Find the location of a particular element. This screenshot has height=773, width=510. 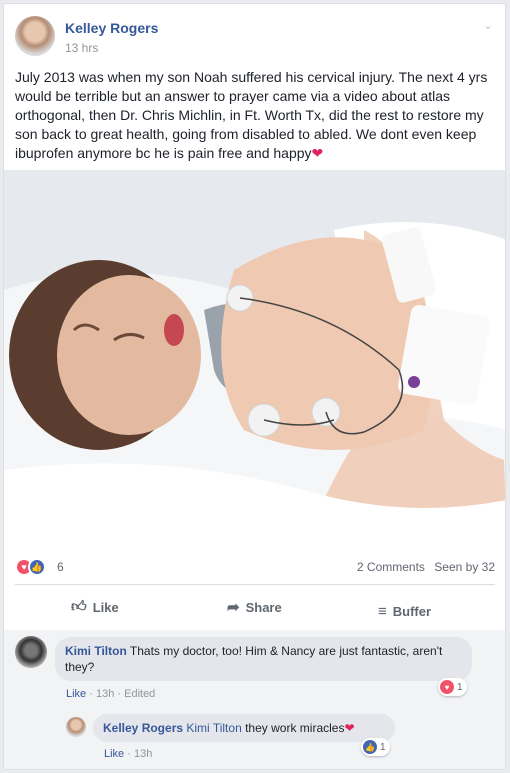

author-avatar is located at coordinates (35, 36).